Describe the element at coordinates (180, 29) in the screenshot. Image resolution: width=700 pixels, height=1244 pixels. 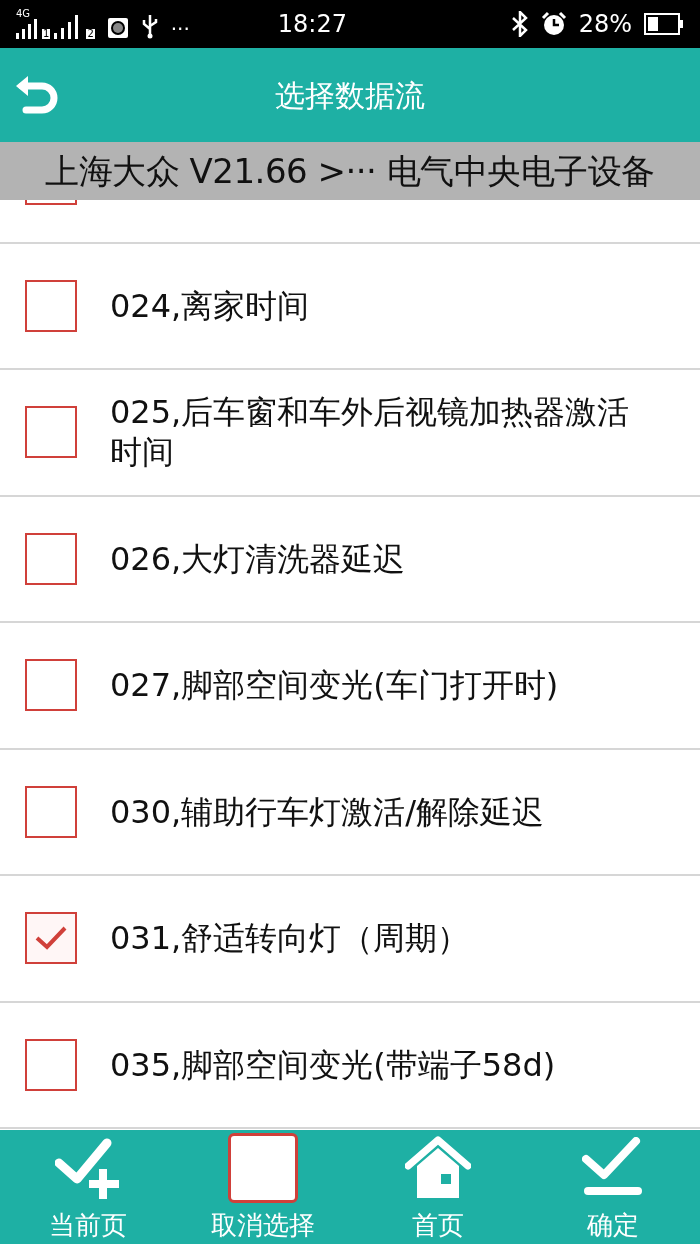
I see `more-notifications: ···` at that location.